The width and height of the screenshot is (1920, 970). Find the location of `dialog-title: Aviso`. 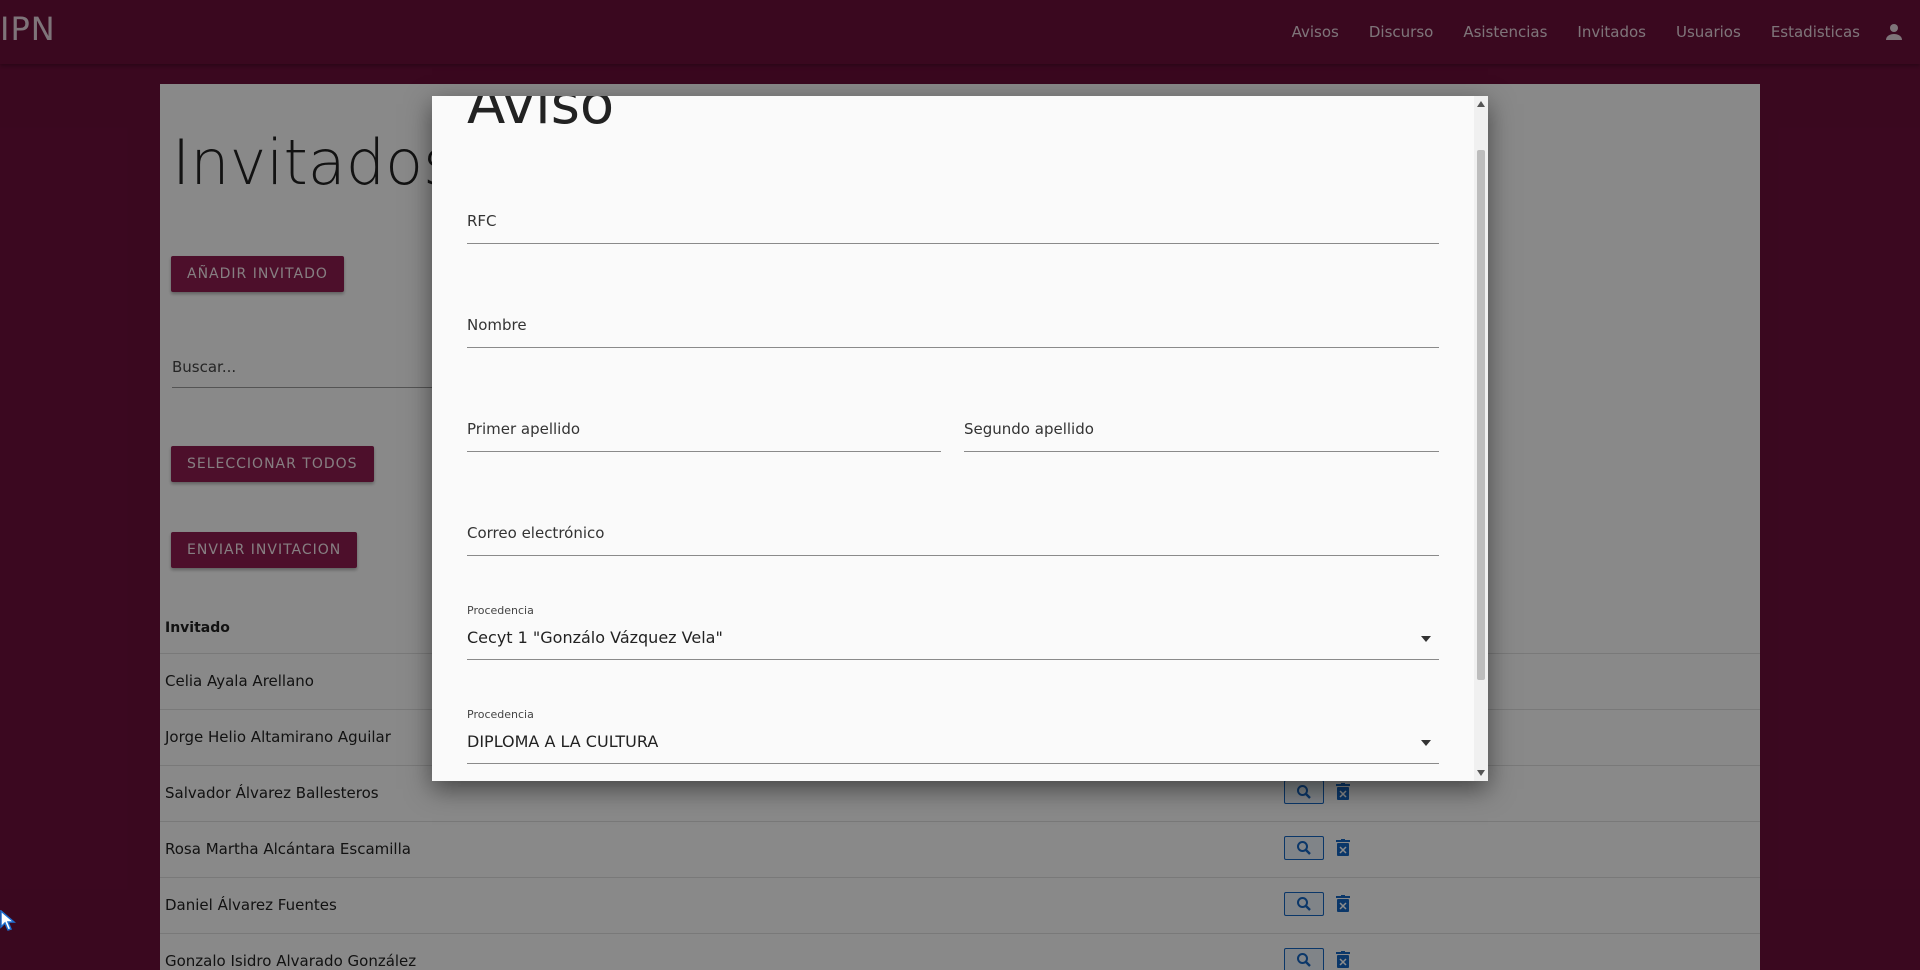

dialog-title: Aviso is located at coordinates (541, 116).